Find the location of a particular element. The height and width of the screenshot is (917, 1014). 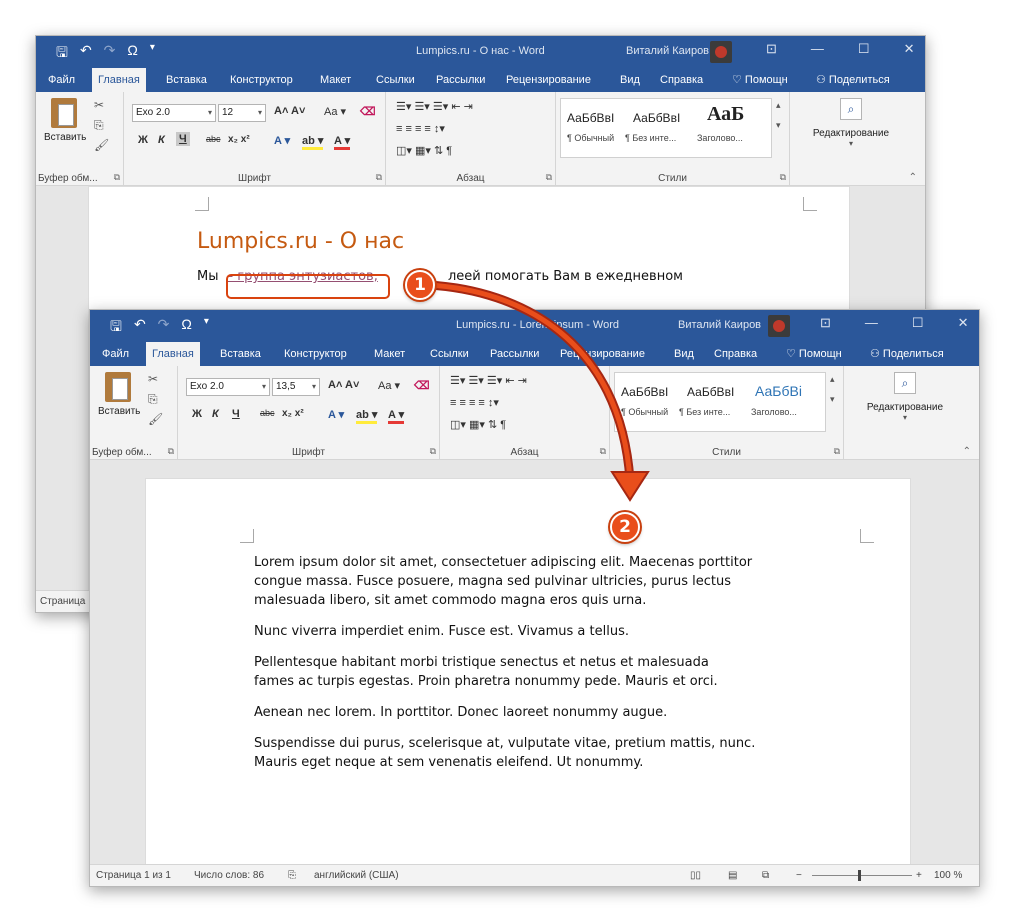

callout-badge-1: 1 is located at coordinates (420, 285).